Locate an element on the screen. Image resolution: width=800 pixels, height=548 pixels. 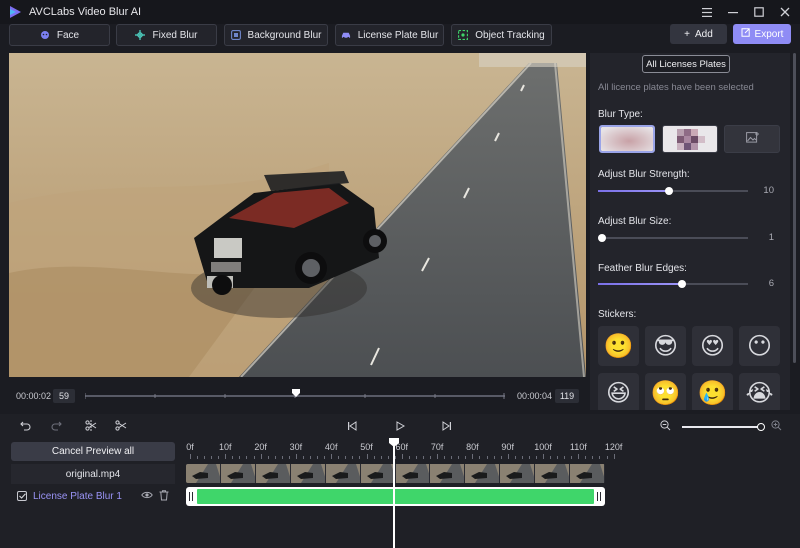
cut-button is located at coordinates (121, 427).